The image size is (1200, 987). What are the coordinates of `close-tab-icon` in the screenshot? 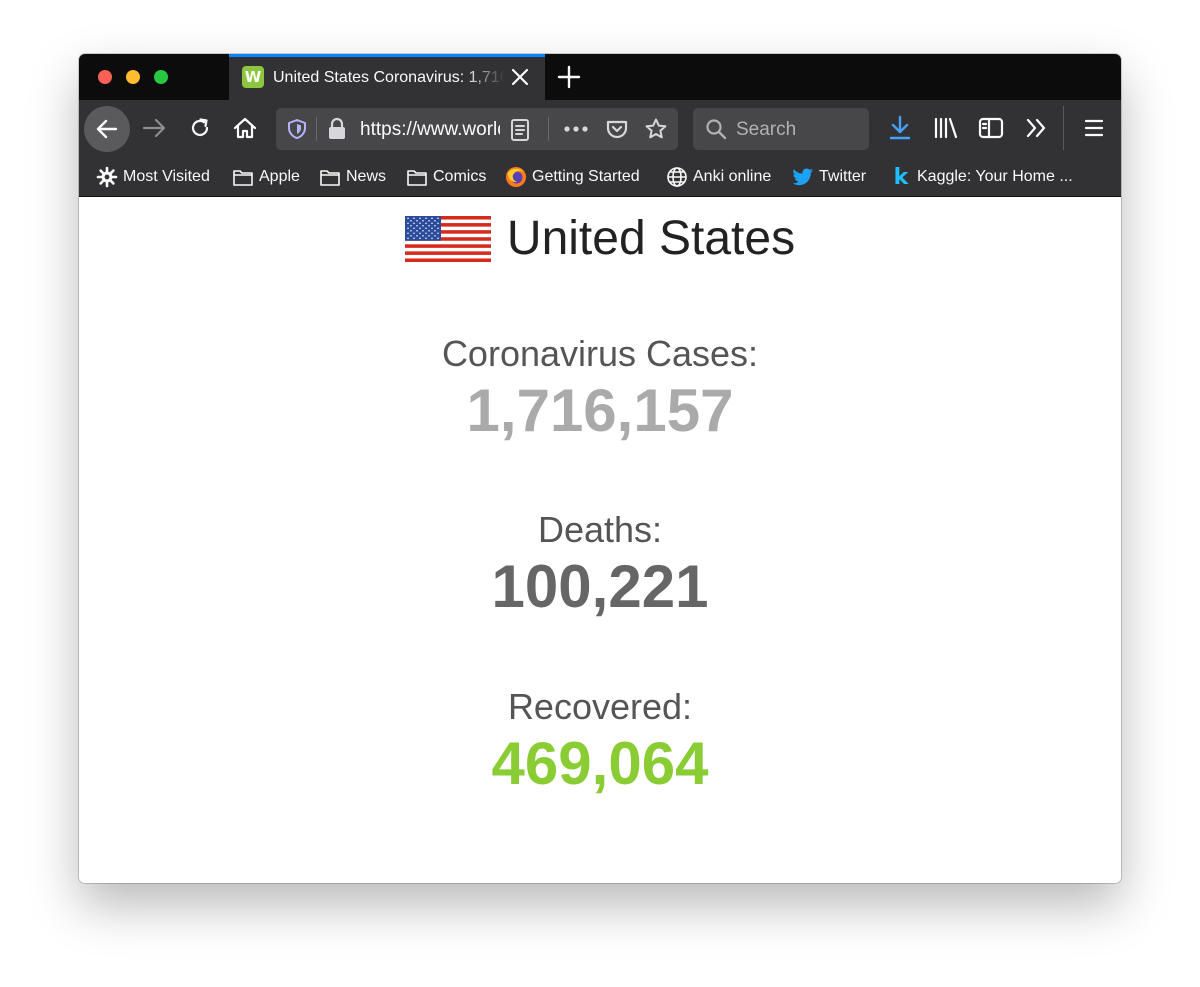 It's located at (520, 77).